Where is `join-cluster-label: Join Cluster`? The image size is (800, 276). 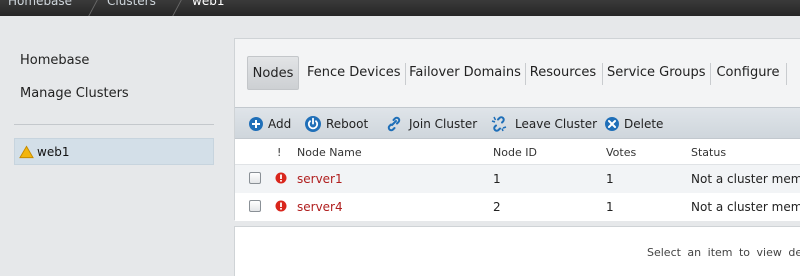 join-cluster-label: Join Cluster is located at coordinates (443, 124).